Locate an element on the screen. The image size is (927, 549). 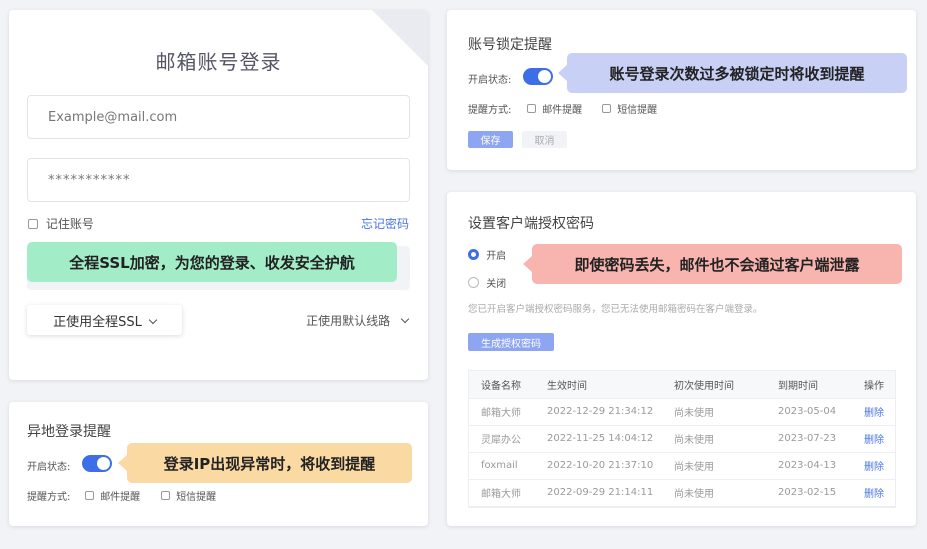
lock-status-label: 开启状态: is located at coordinates (490, 80).